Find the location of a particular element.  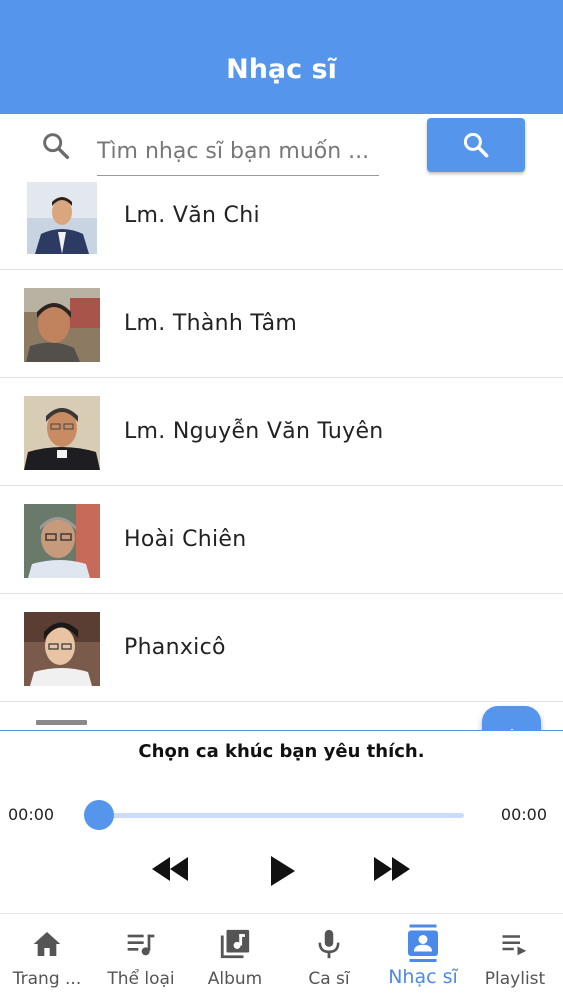

search-button is located at coordinates (476, 145).